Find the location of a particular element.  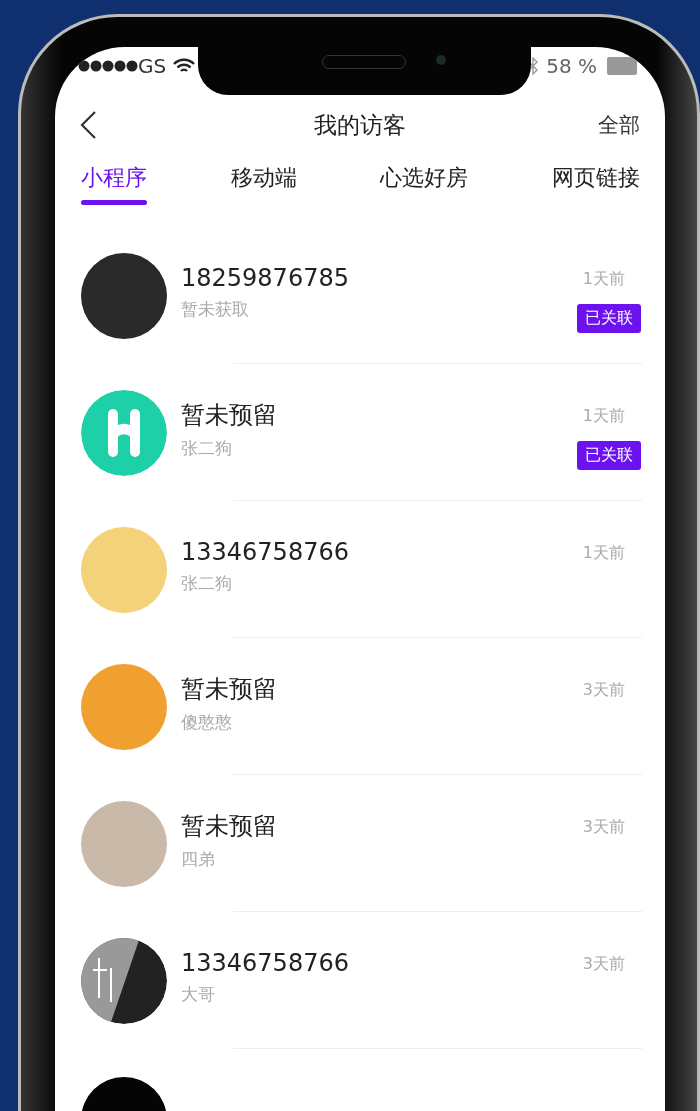

tab: 小程序 is located at coordinates (114, 182).